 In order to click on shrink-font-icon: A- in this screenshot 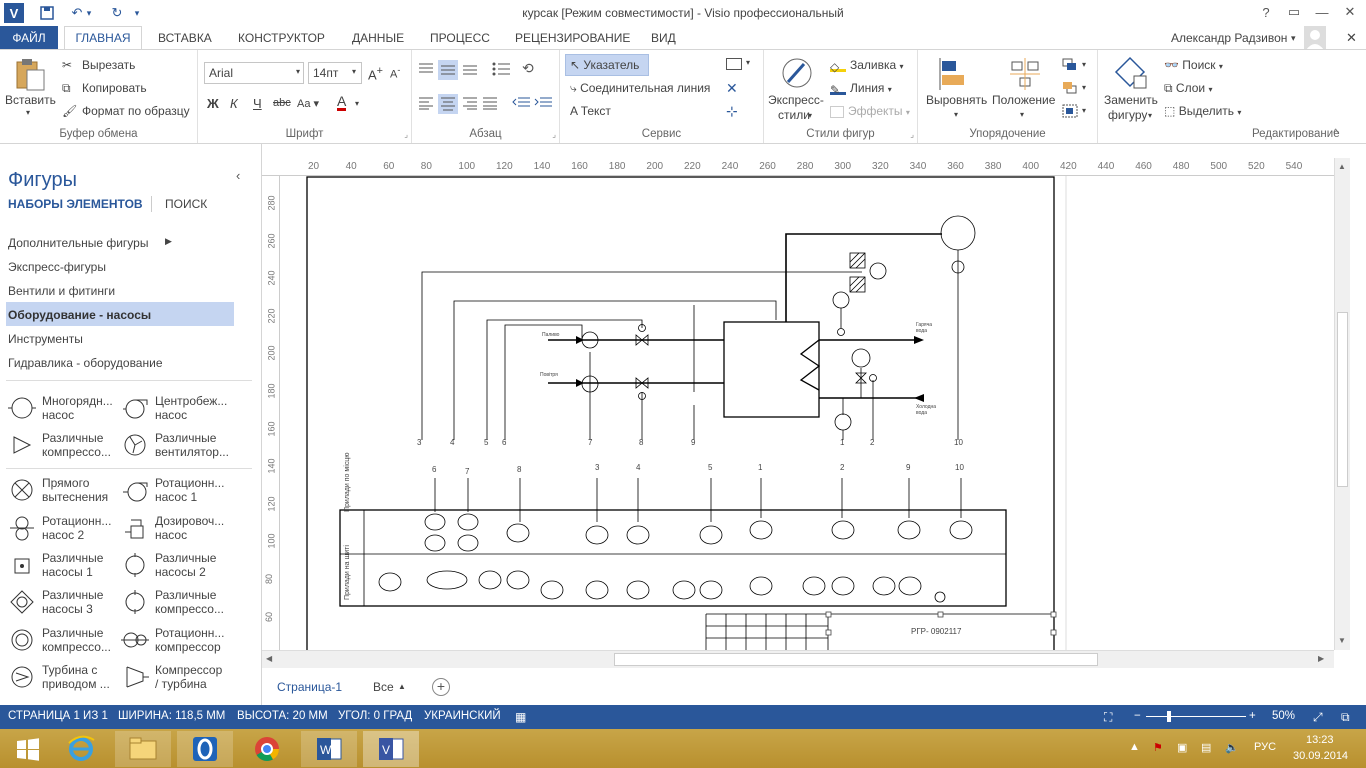, I will do `click(395, 73)`.